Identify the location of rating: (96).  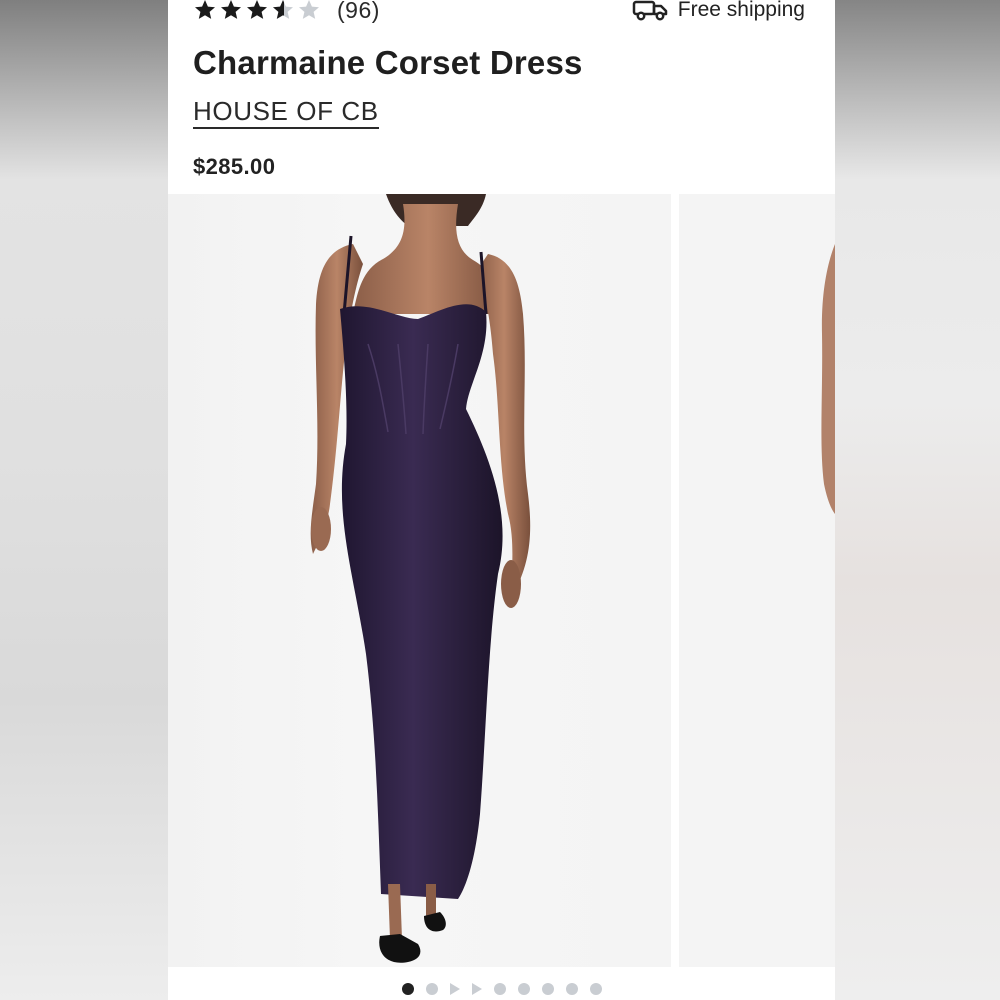
(286, 12).